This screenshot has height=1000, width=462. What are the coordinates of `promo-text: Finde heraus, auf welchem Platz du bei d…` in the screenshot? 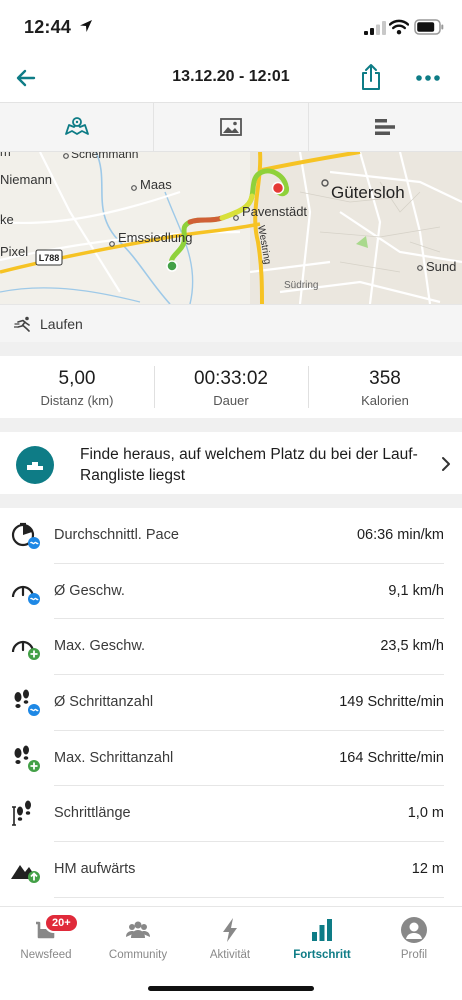 It's located at (249, 465).